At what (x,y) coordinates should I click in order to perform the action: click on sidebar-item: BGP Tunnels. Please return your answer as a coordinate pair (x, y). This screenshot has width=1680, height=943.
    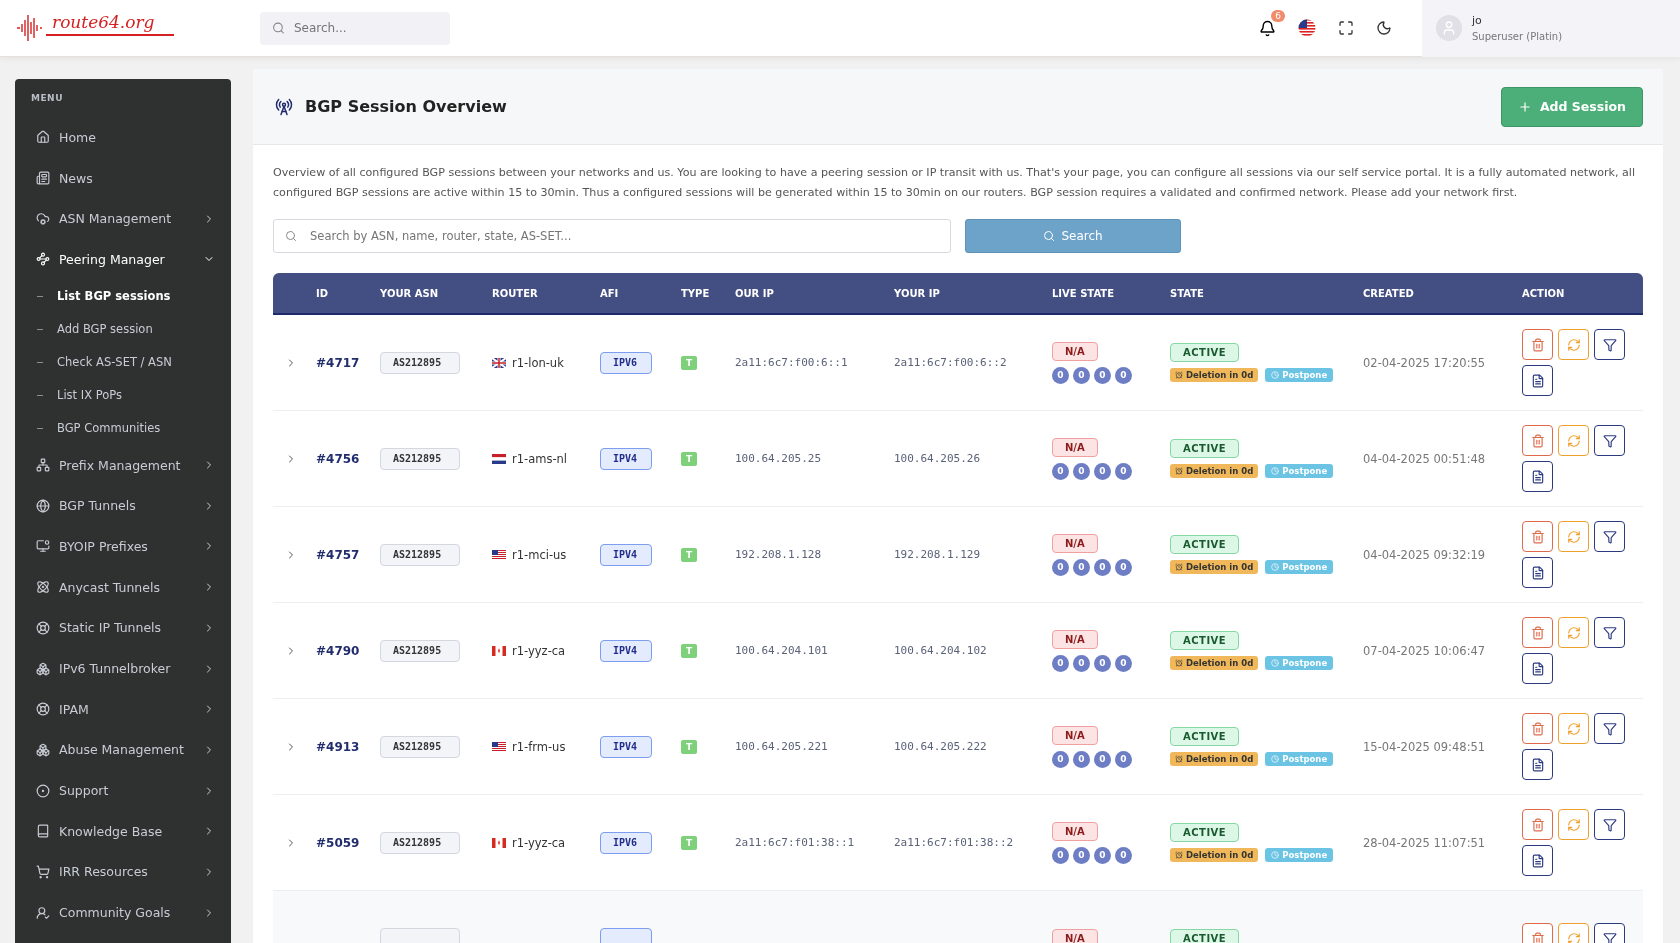
    Looking at the image, I should click on (123, 506).